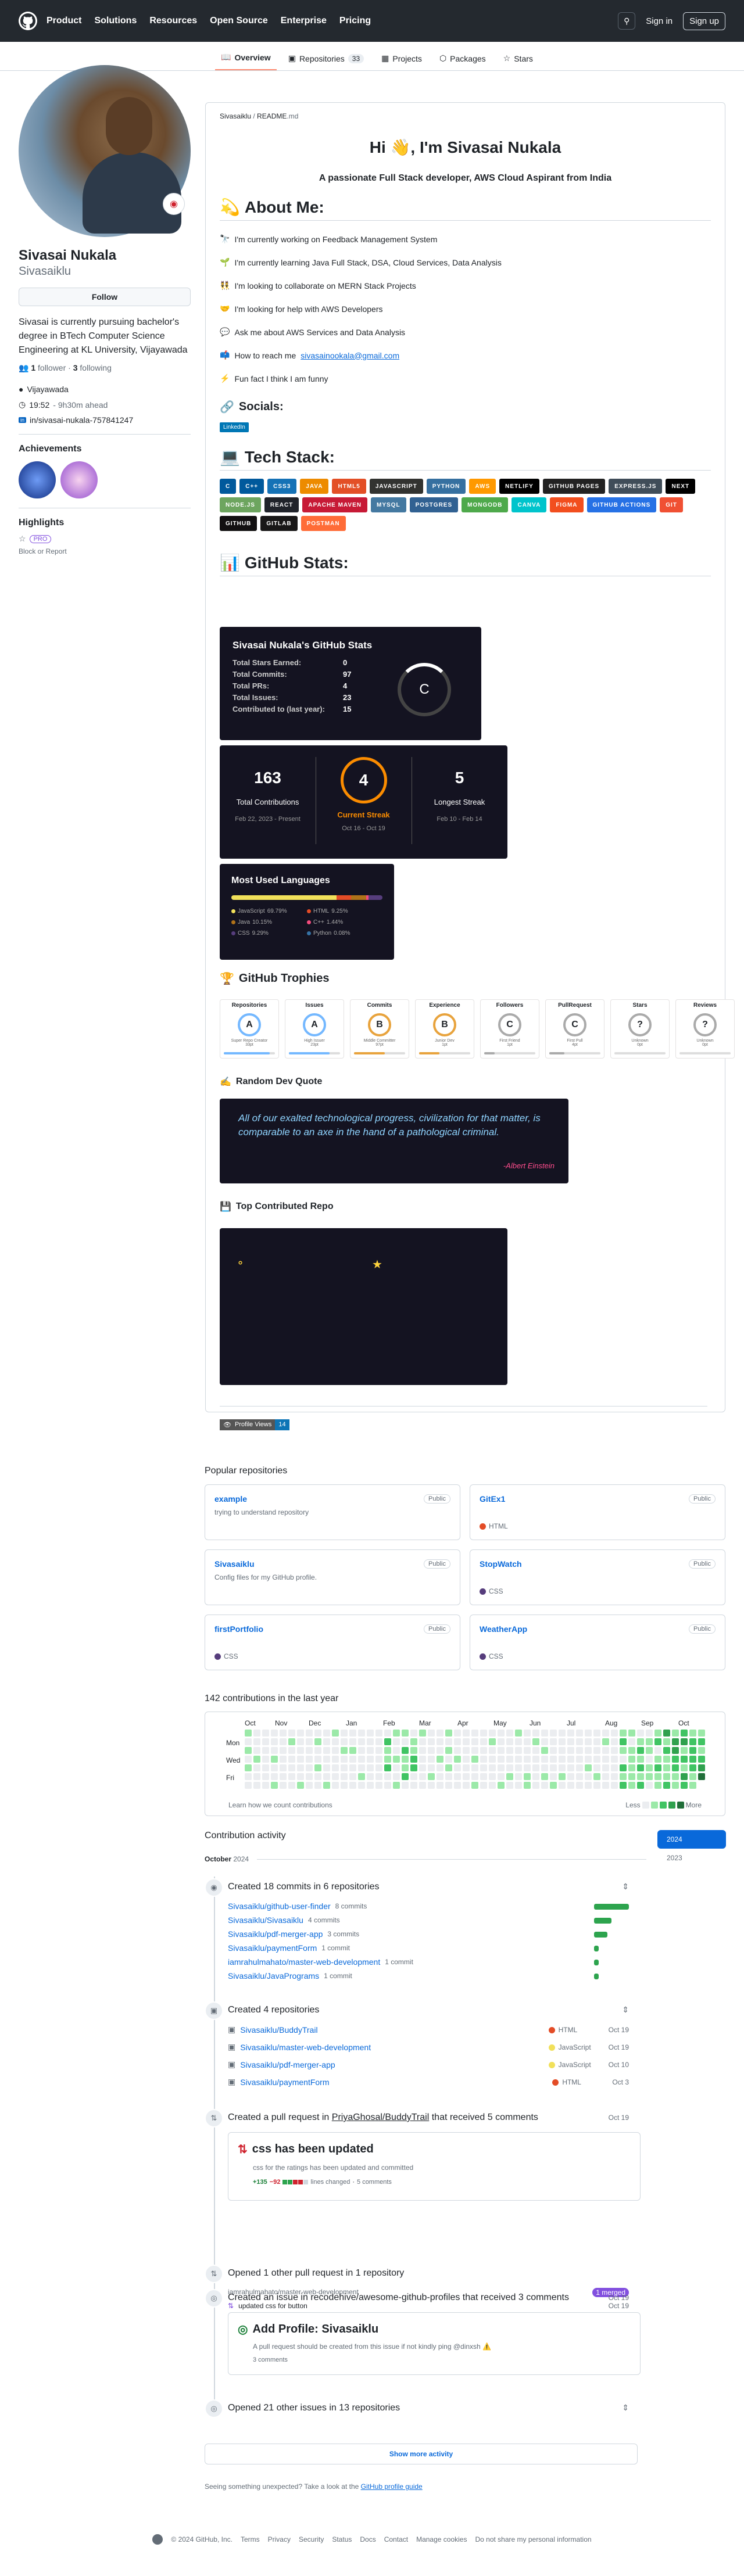  What do you see at coordinates (105, 151) in the screenshot?
I see `avatar: ◉` at bounding box center [105, 151].